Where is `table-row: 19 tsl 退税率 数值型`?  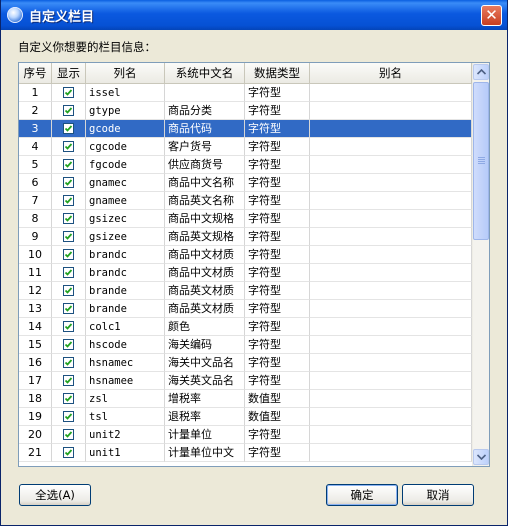
table-row: 19 tsl 退税率 数值型 is located at coordinates (245, 417).